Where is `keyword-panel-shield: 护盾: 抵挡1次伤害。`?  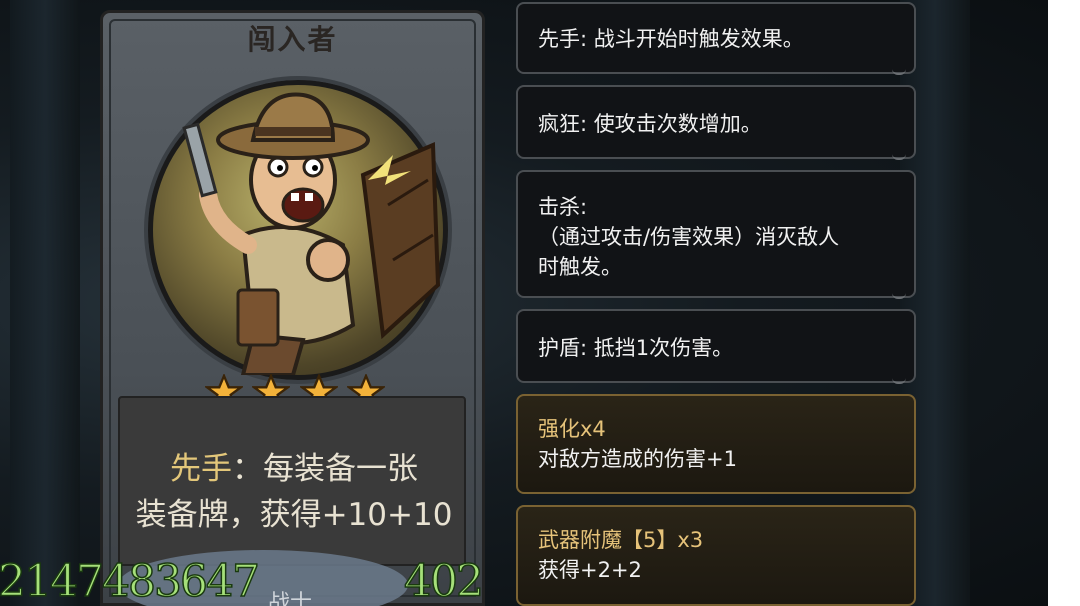 keyword-panel-shield: 护盾: 抵挡1次伤害。 is located at coordinates (716, 346).